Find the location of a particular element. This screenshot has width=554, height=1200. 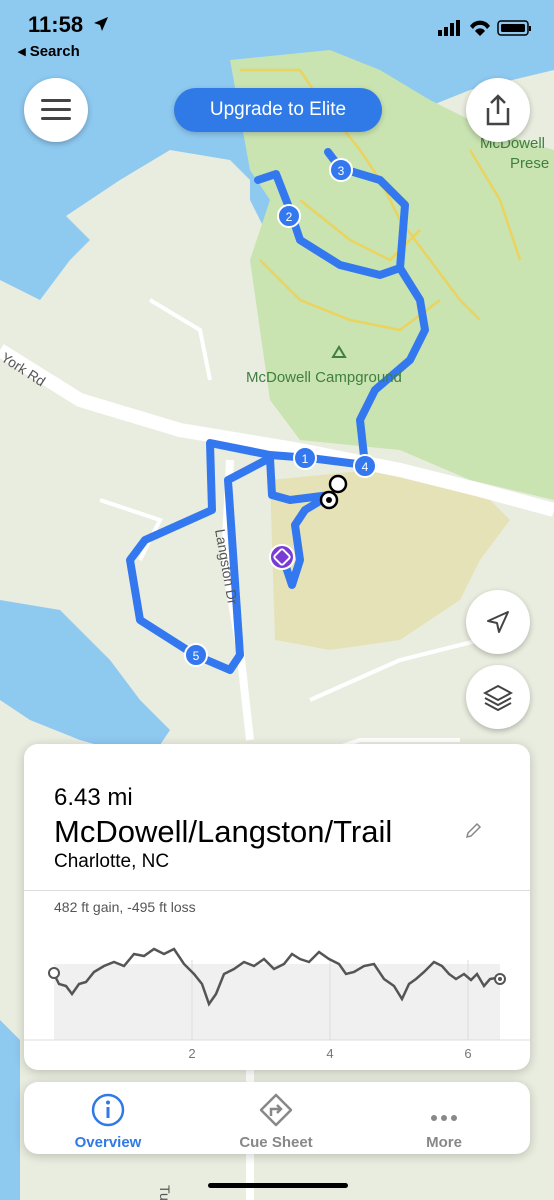

x-tick-label: 6 is located at coordinates (467, 1053).